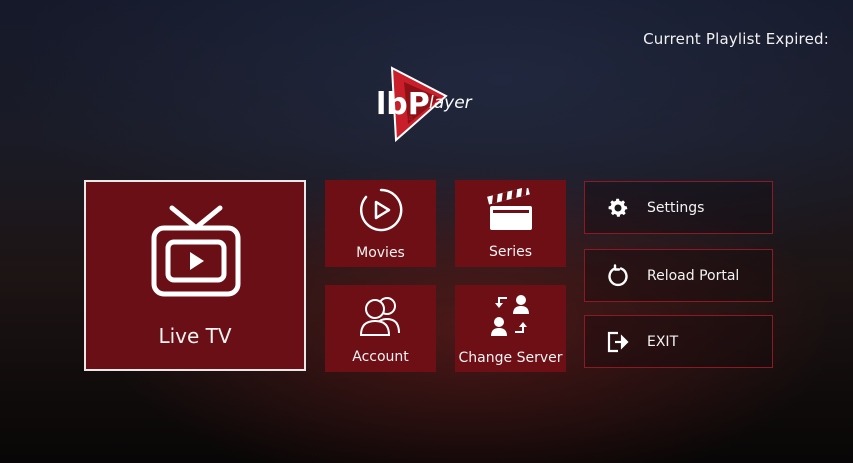  I want to click on swap-users-icon, so click(511, 317).